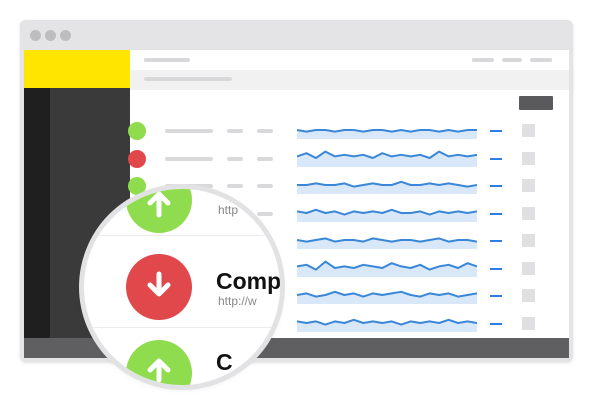 Image resolution: width=600 pixels, height=402 pixels. I want to click on breadcrumb-bar, so click(349, 80).